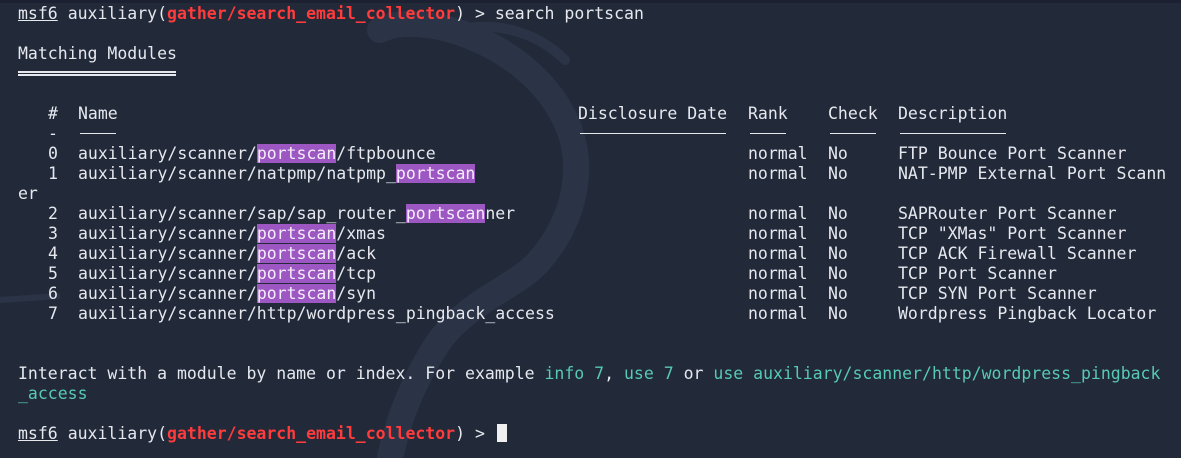 Image resolution: width=1181 pixels, height=458 pixels. Describe the element at coordinates (1027, 313) in the screenshot. I see `row-description: Wordpress Pingback Locator` at that location.